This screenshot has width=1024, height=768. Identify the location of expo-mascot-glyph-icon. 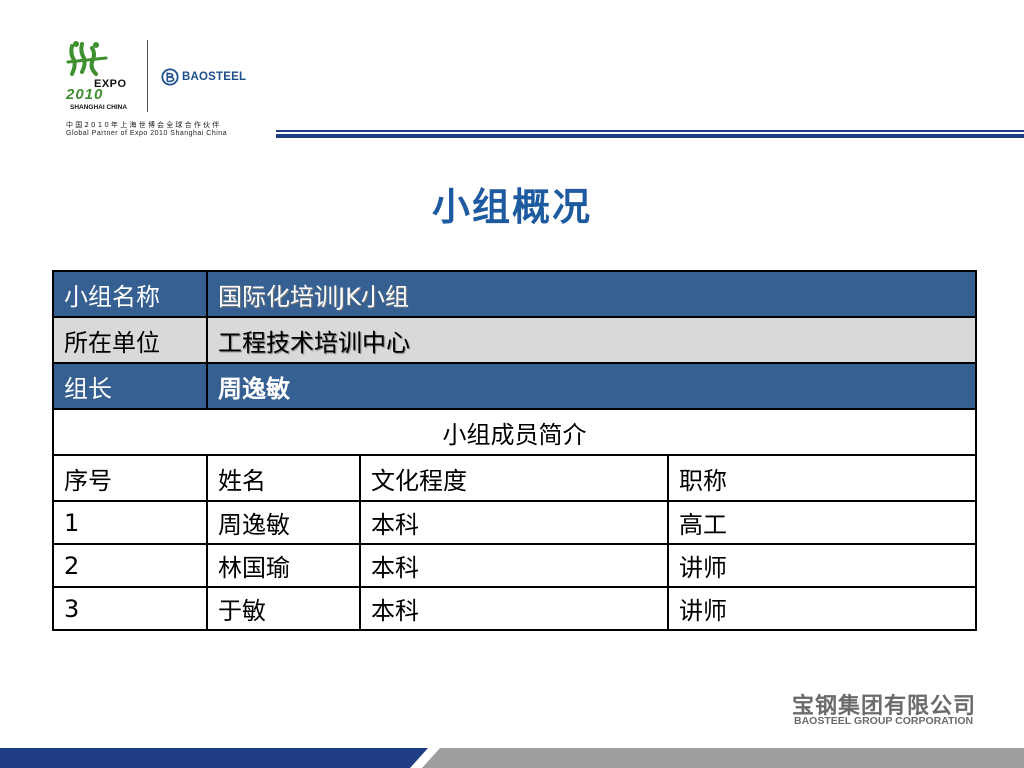
(87, 58).